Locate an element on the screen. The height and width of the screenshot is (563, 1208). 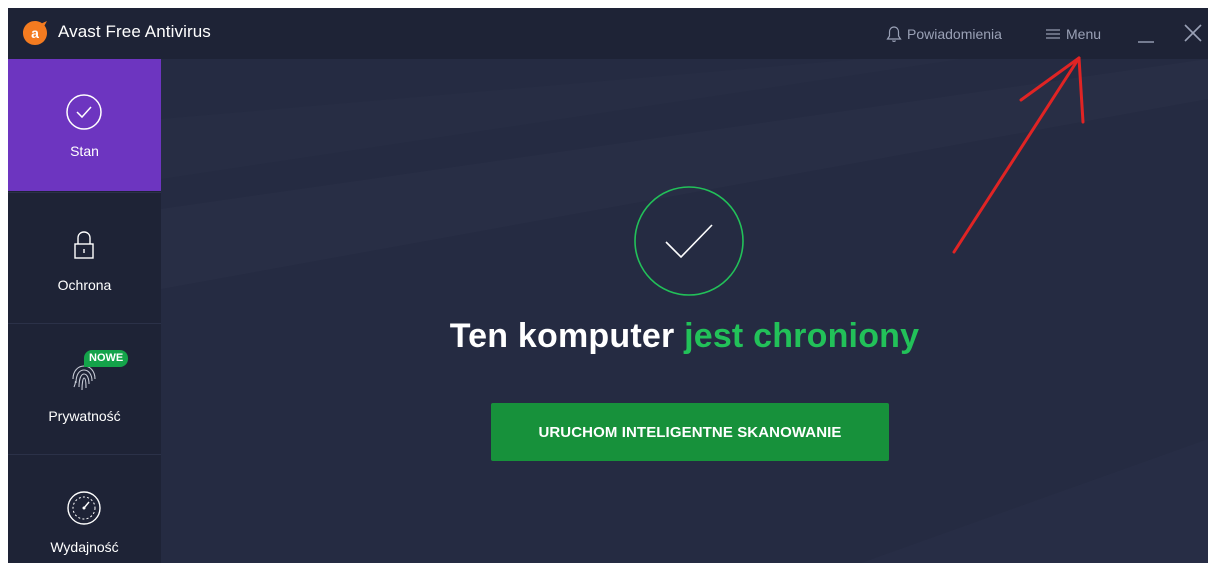
sidebar-item-stan: Stan is located at coordinates (84, 125).